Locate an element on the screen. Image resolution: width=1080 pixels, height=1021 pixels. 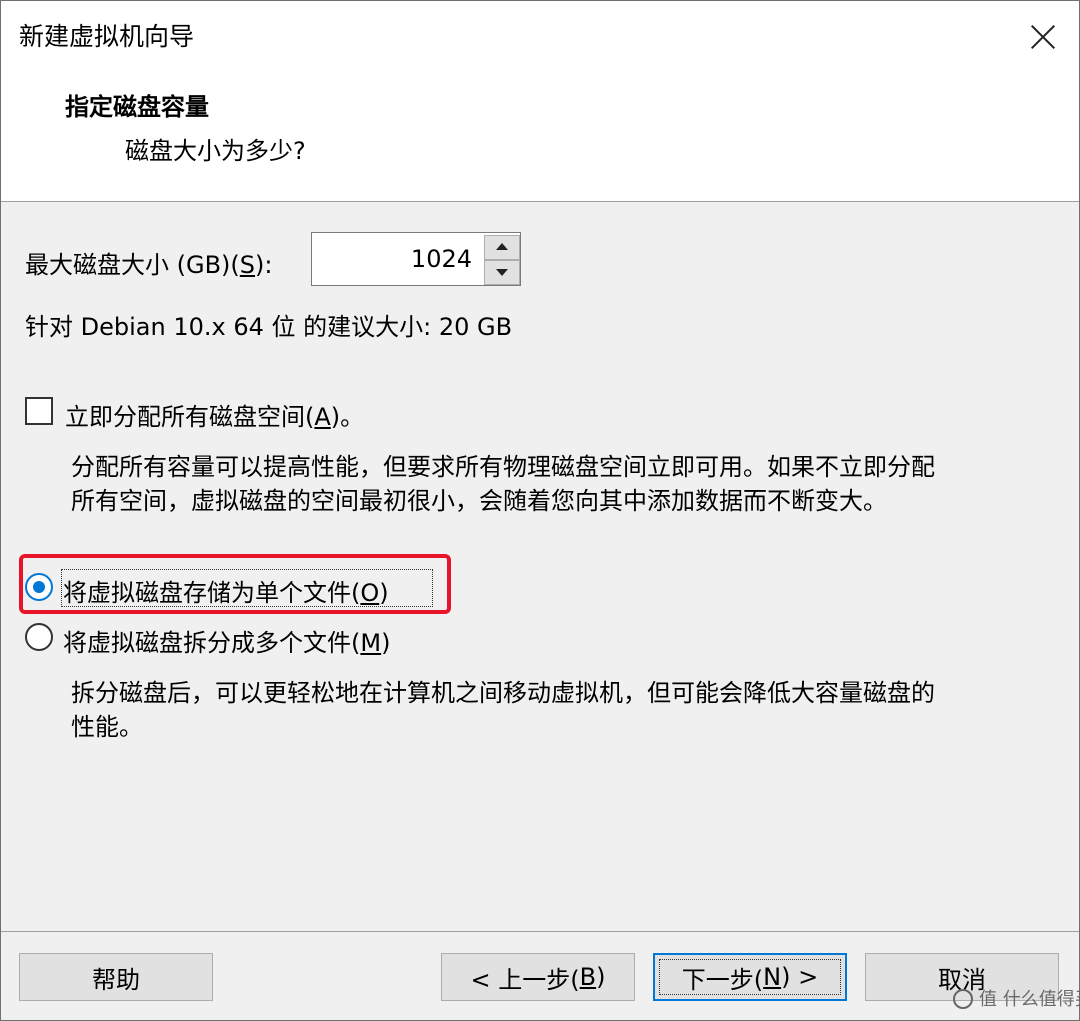
back-button: < 上一步(B) is located at coordinates (538, 977).